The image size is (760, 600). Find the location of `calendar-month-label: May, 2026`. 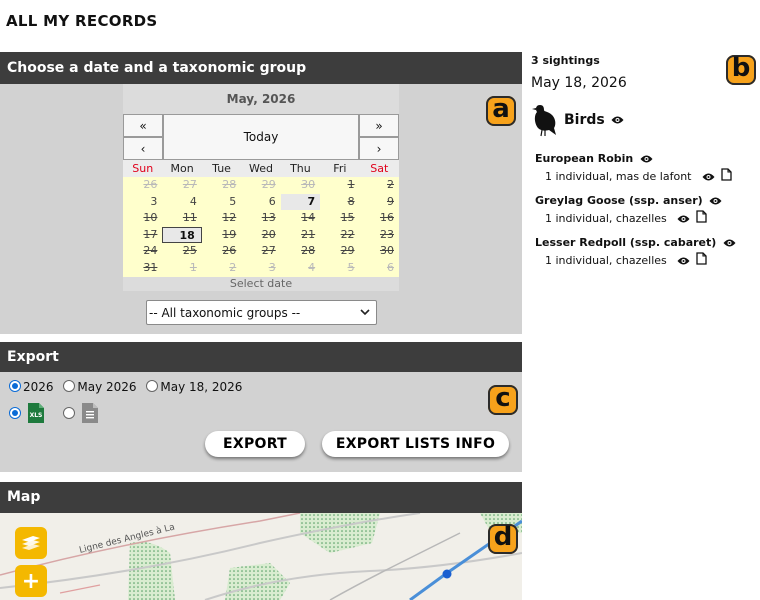

calendar-month-label: May, 2026 is located at coordinates (261, 99).